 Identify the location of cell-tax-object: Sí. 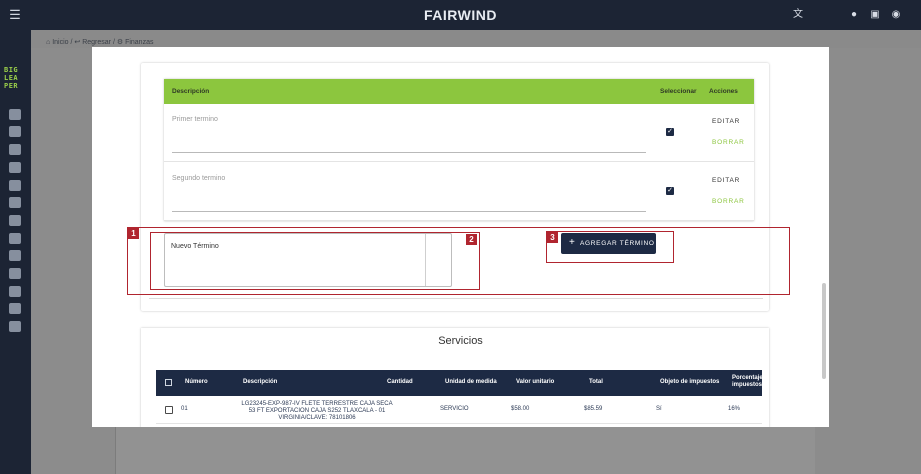
(659, 409).